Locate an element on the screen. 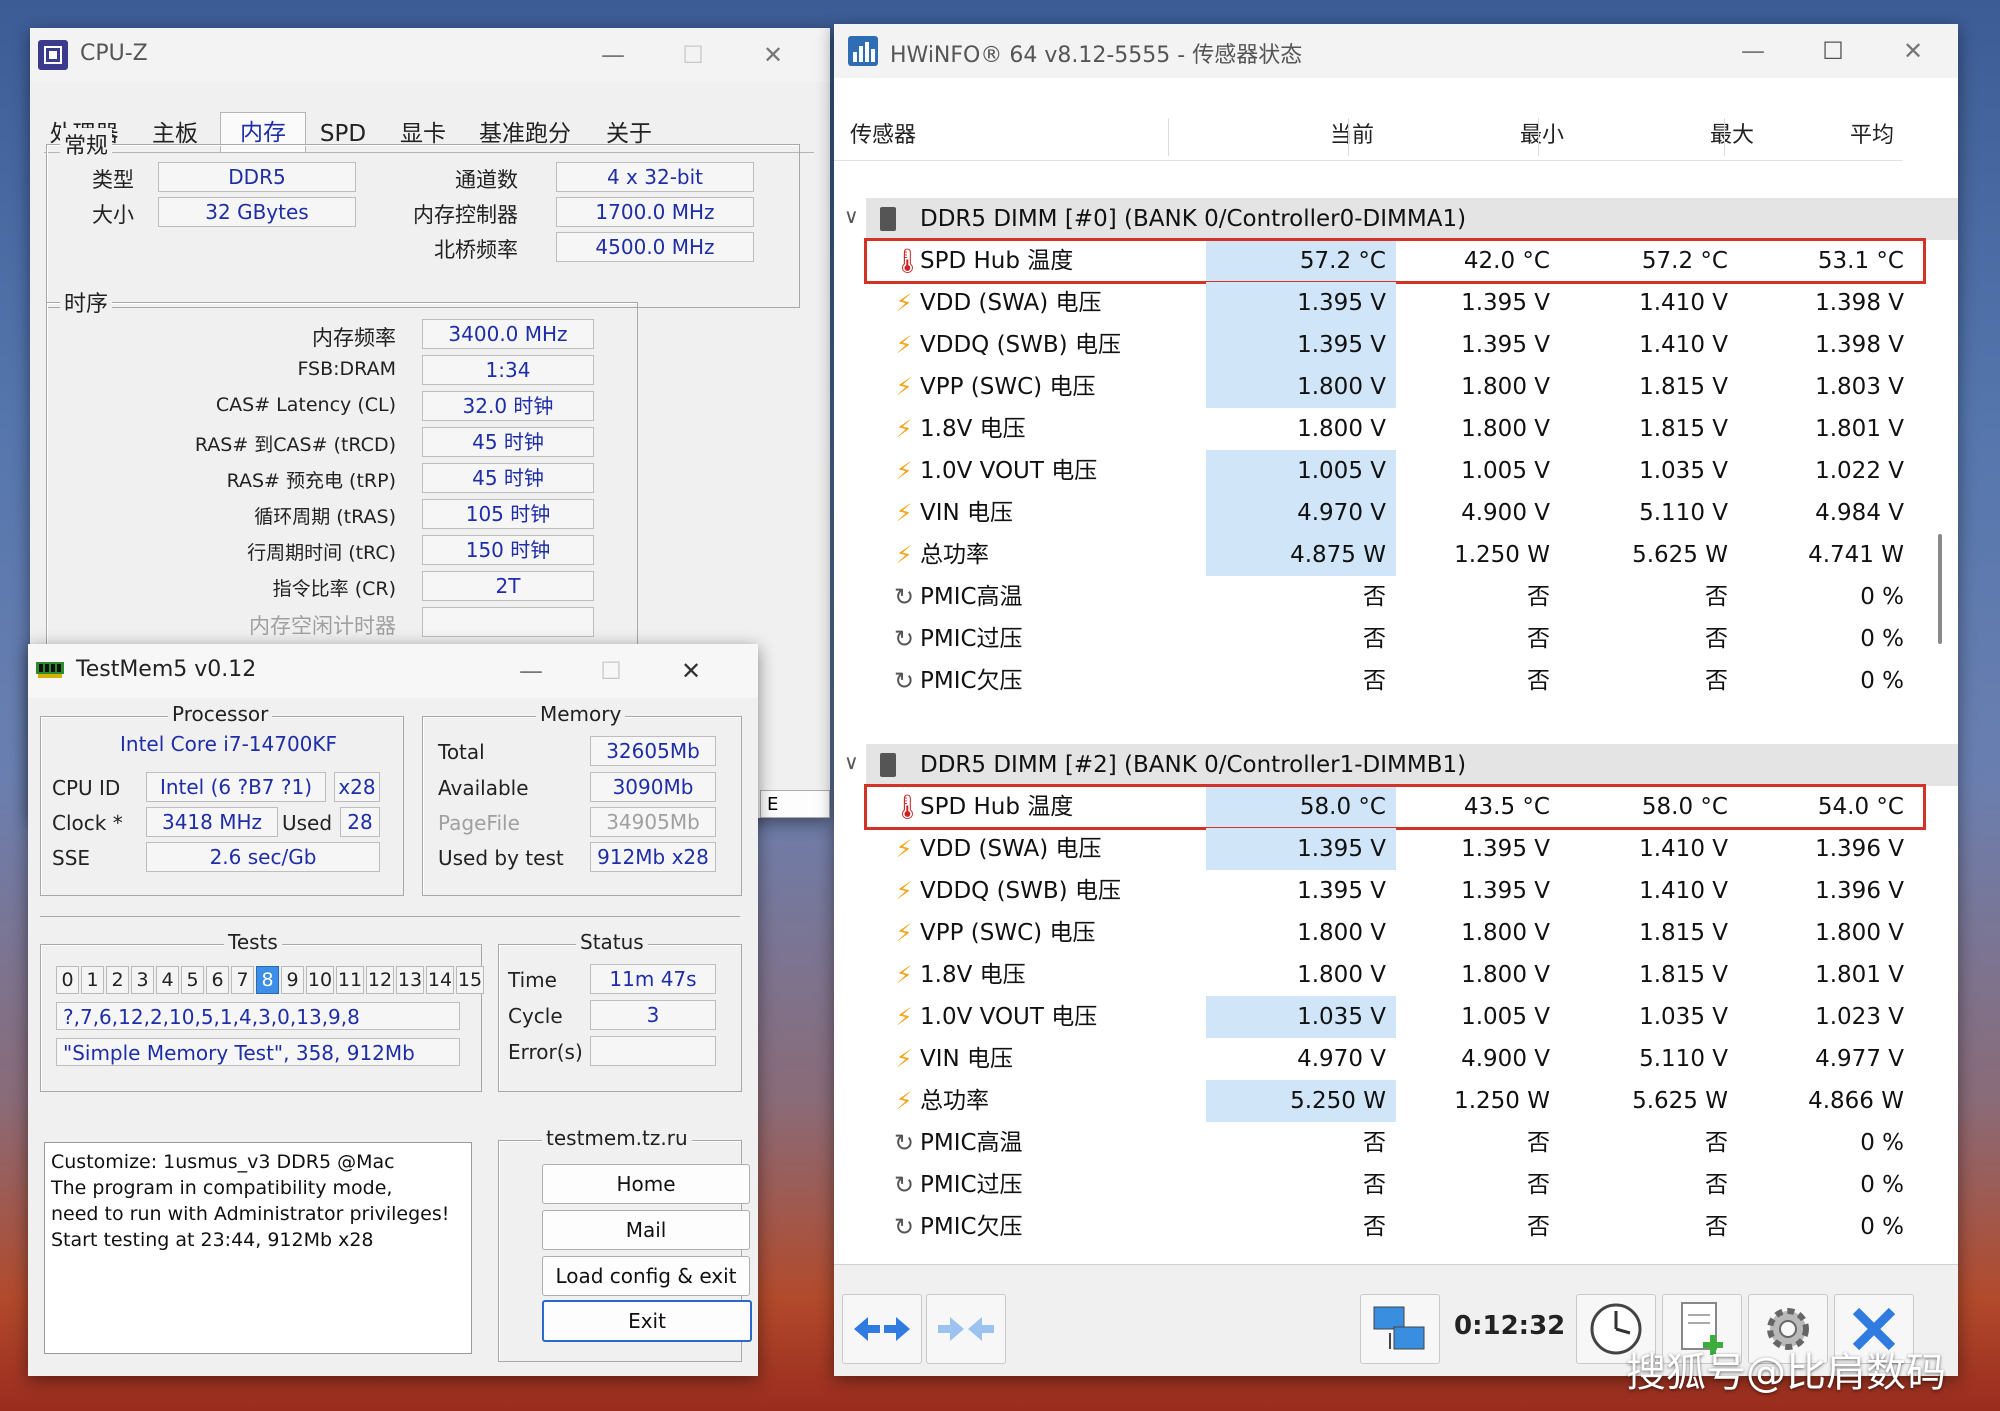 This screenshot has width=2000, height=1411. usedbytest-value: 912Mb x28 is located at coordinates (653, 857).